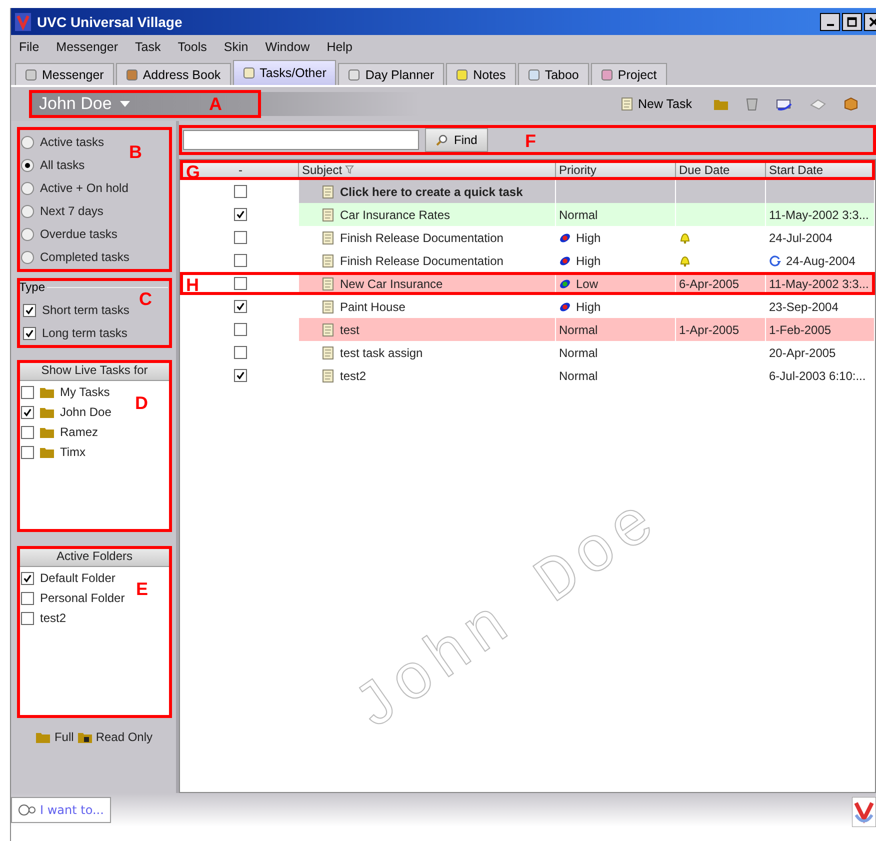 This screenshot has height=841, width=876. What do you see at coordinates (852, 21) in the screenshot?
I see `maximize-button` at bounding box center [852, 21].